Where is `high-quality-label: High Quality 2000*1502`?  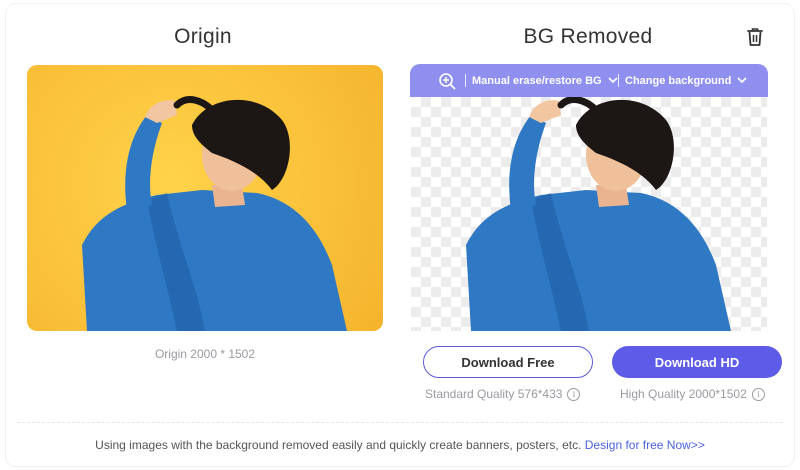
high-quality-label: High Quality 2000*1502 is located at coordinates (683, 394).